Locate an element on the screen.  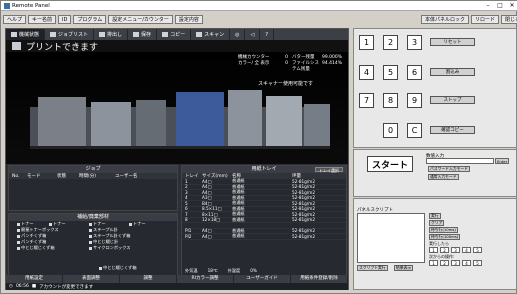
key-0: 0 is located at coordinates (390, 130).